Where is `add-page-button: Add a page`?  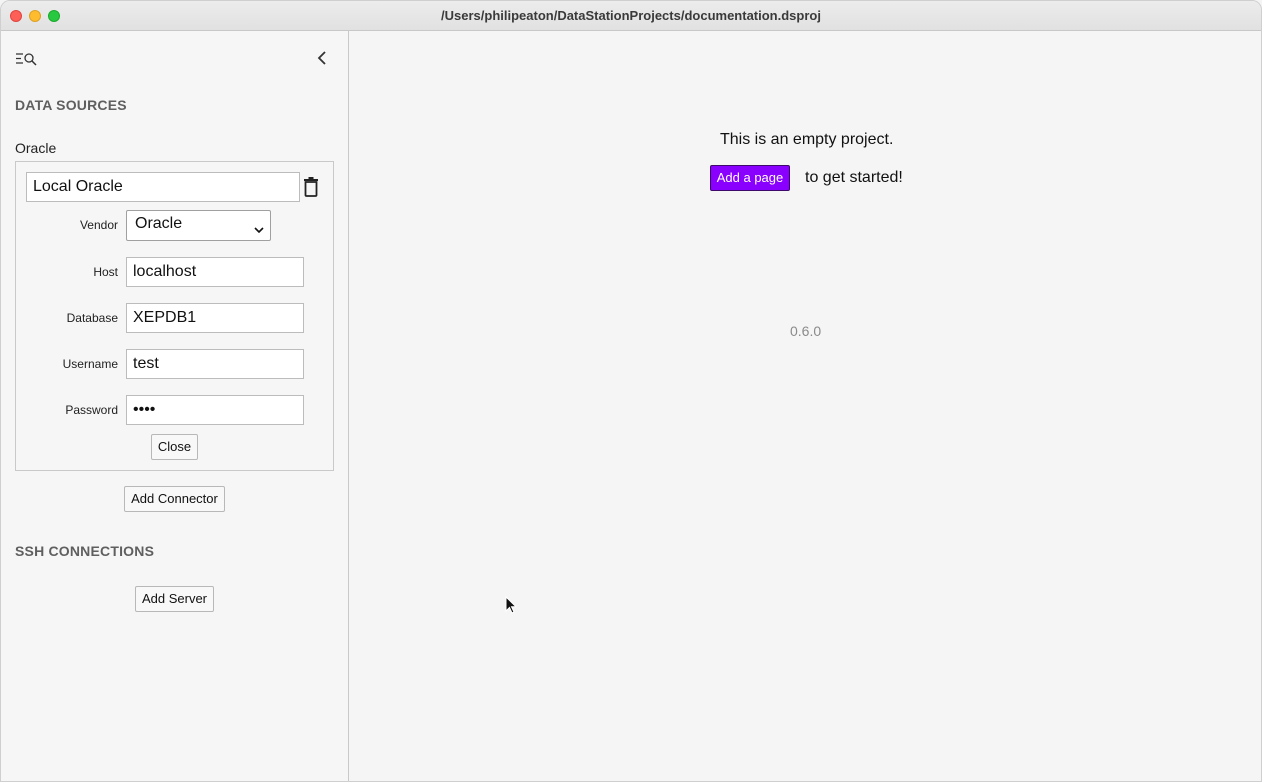 add-page-button: Add a page is located at coordinates (750, 178).